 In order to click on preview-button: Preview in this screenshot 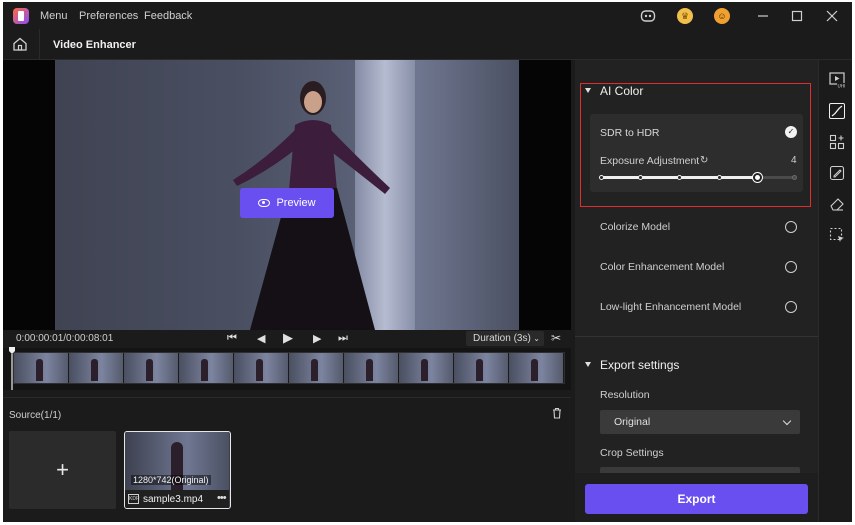, I will do `click(287, 203)`.